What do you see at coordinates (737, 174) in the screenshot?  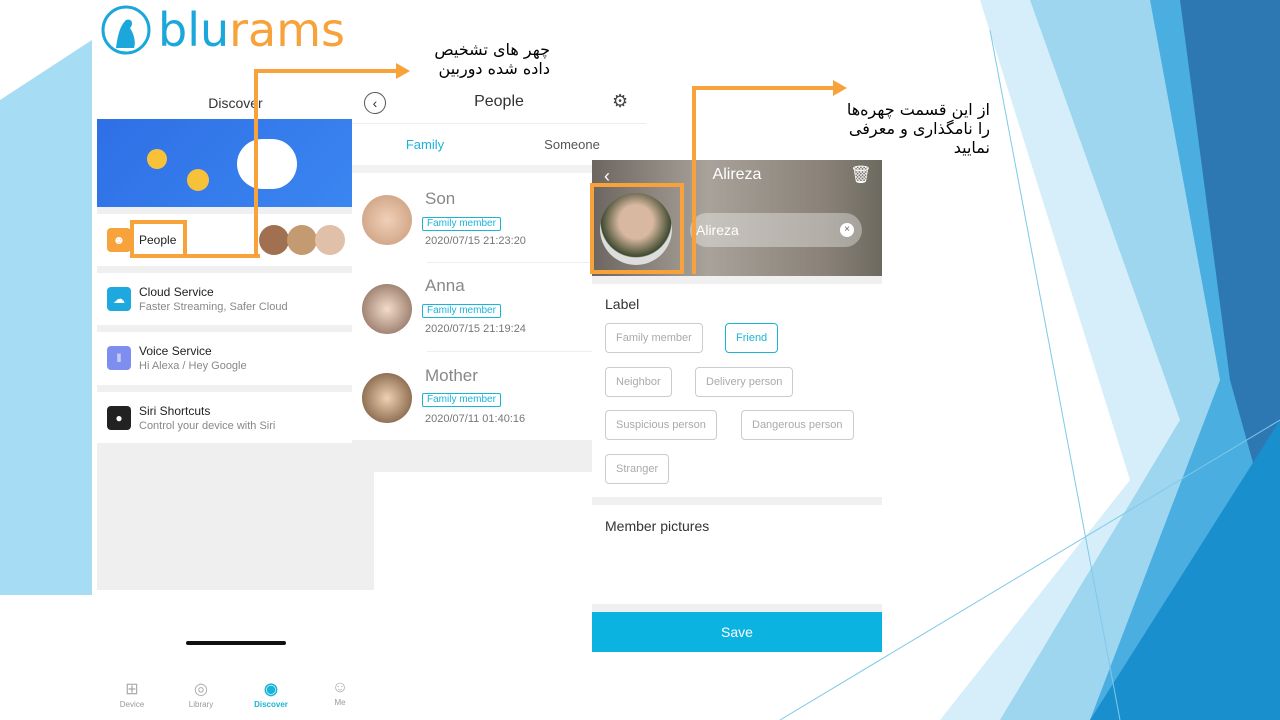 I see `edit-title: Alireza` at bounding box center [737, 174].